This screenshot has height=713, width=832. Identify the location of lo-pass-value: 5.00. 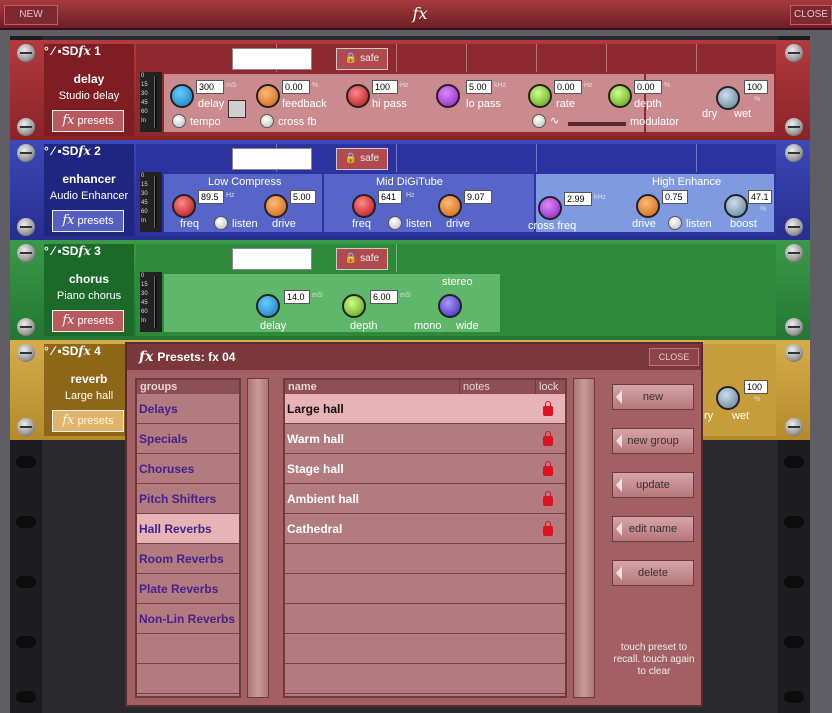
(479, 87).